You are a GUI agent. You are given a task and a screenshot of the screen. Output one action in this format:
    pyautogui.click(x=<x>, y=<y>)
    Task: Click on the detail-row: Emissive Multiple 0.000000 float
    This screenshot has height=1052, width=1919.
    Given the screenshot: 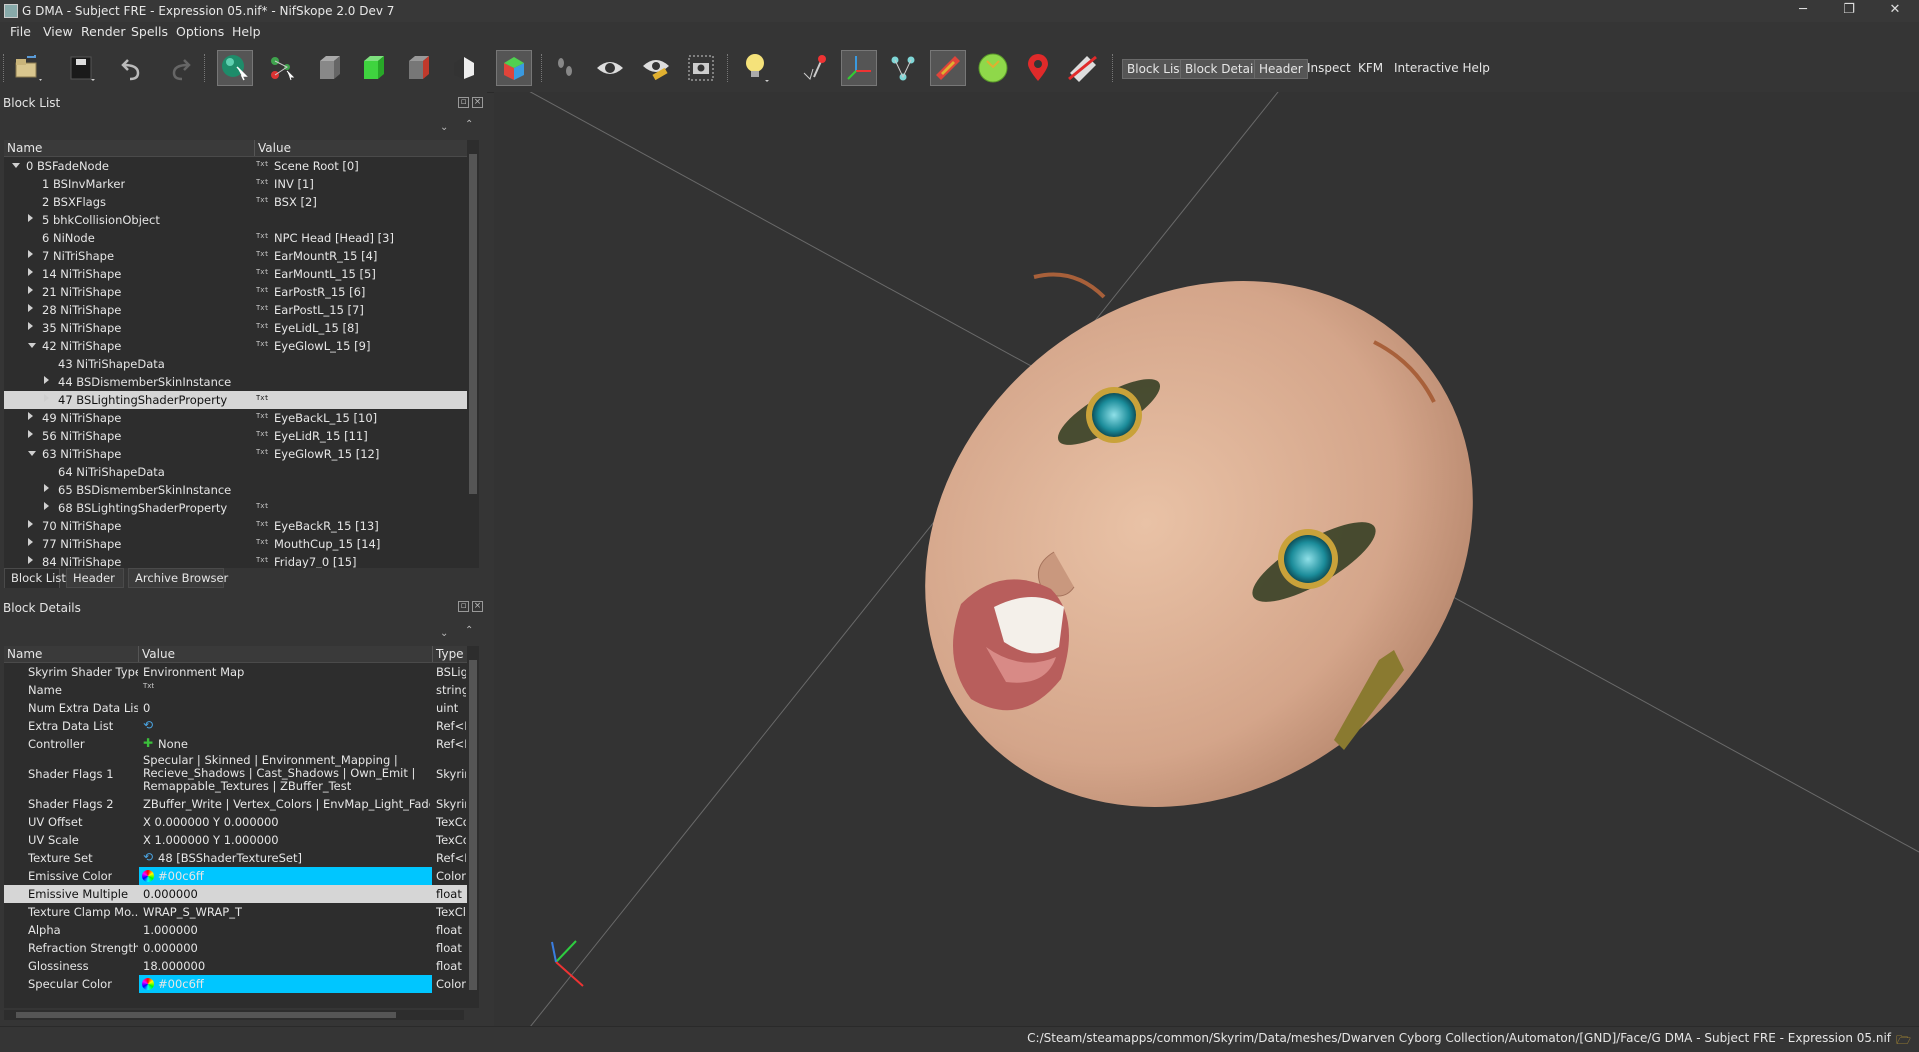 What is the action you would take?
    pyautogui.click(x=236, y=894)
    